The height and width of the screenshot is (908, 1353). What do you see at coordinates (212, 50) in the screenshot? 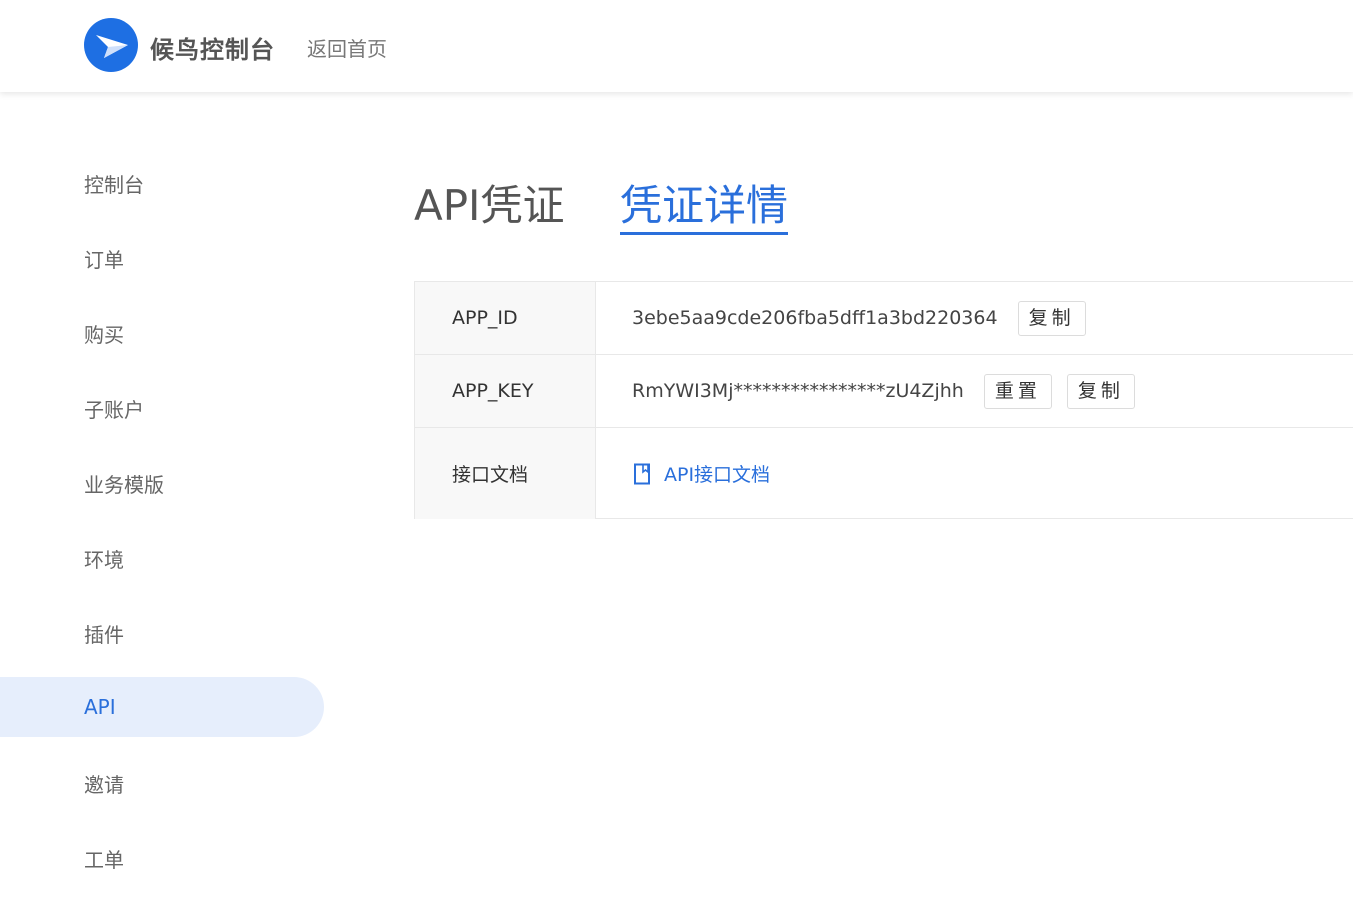
I see `brand-title: 候鸟控制台` at bounding box center [212, 50].